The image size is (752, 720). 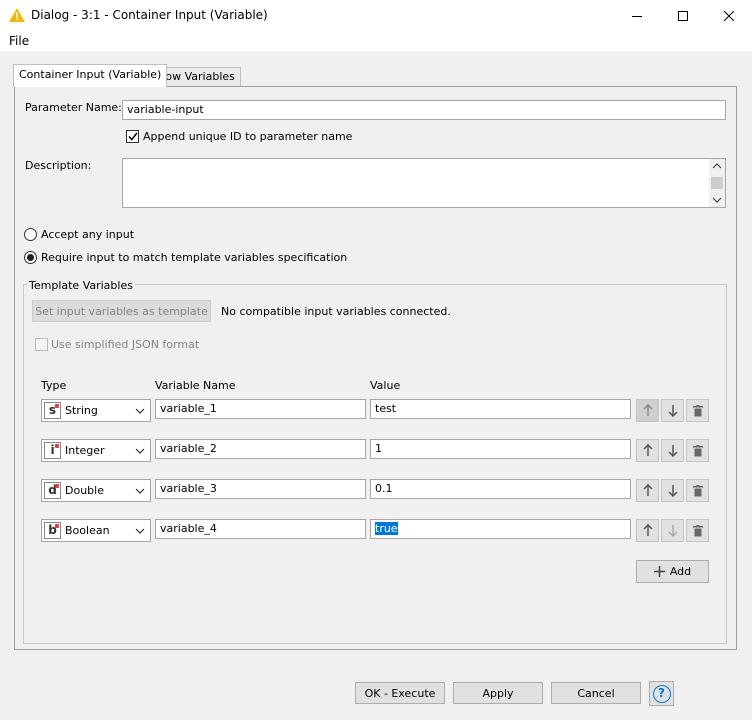 I want to click on close-icon, so click(x=729, y=15).